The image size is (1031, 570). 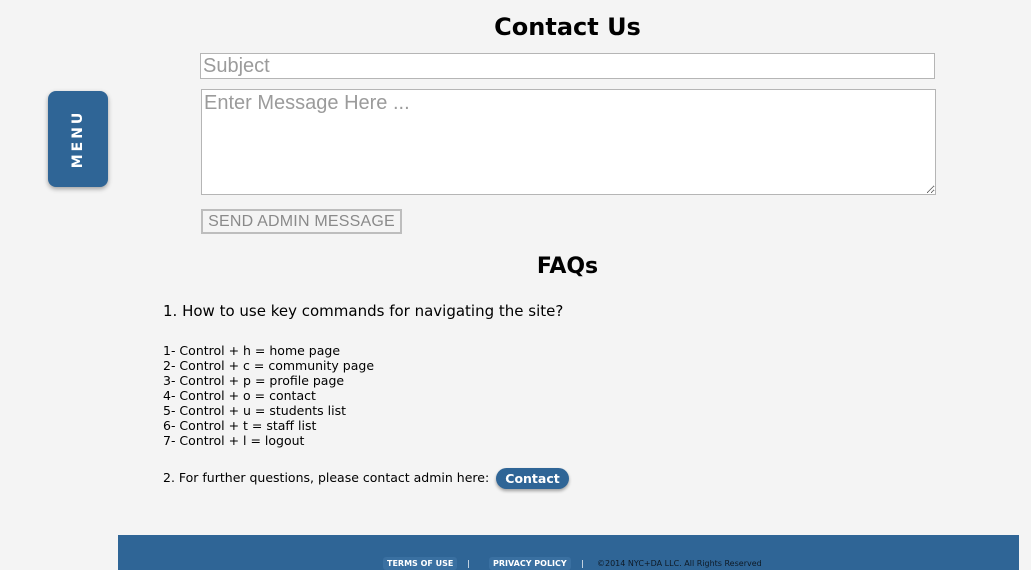 I want to click on command-item: 3- Control + p = profile page, so click(x=254, y=380).